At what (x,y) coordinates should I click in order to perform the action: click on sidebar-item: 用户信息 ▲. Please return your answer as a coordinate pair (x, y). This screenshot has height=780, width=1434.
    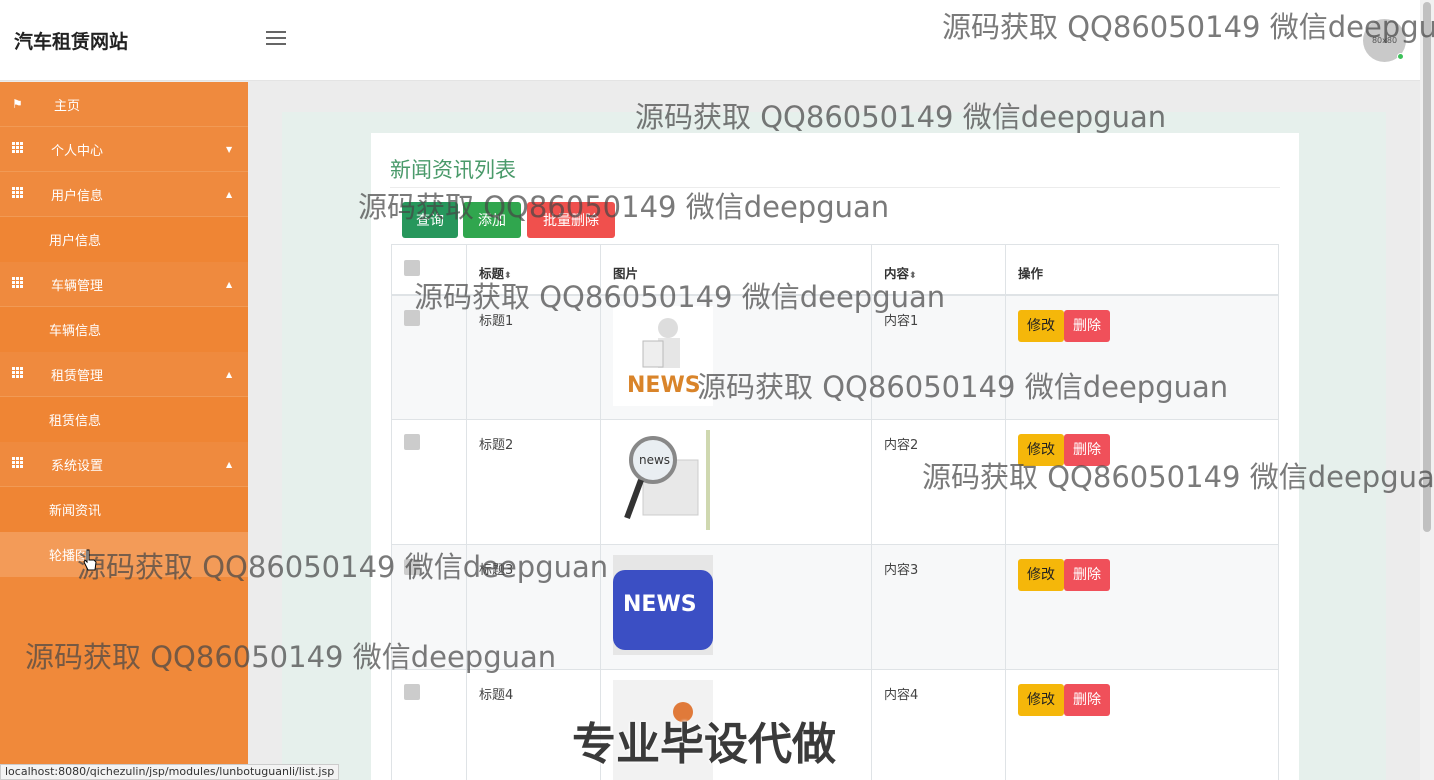
    Looking at the image, I should click on (124, 194).